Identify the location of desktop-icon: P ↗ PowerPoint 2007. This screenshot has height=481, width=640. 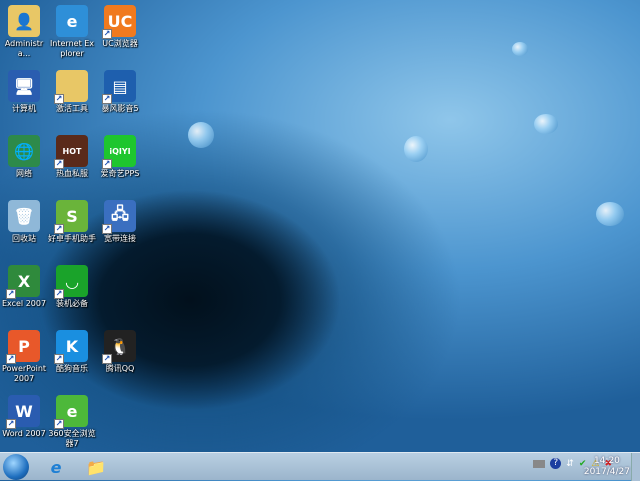
(24, 358).